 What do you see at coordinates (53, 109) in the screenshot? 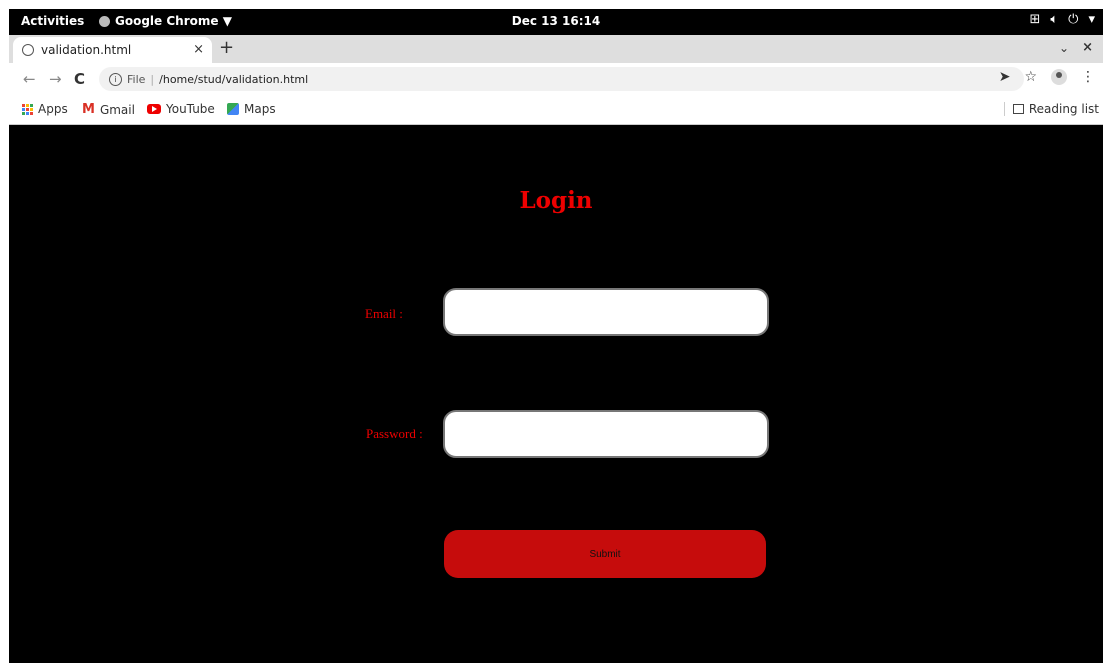
I see `bookmark-apps-label: Apps` at bounding box center [53, 109].